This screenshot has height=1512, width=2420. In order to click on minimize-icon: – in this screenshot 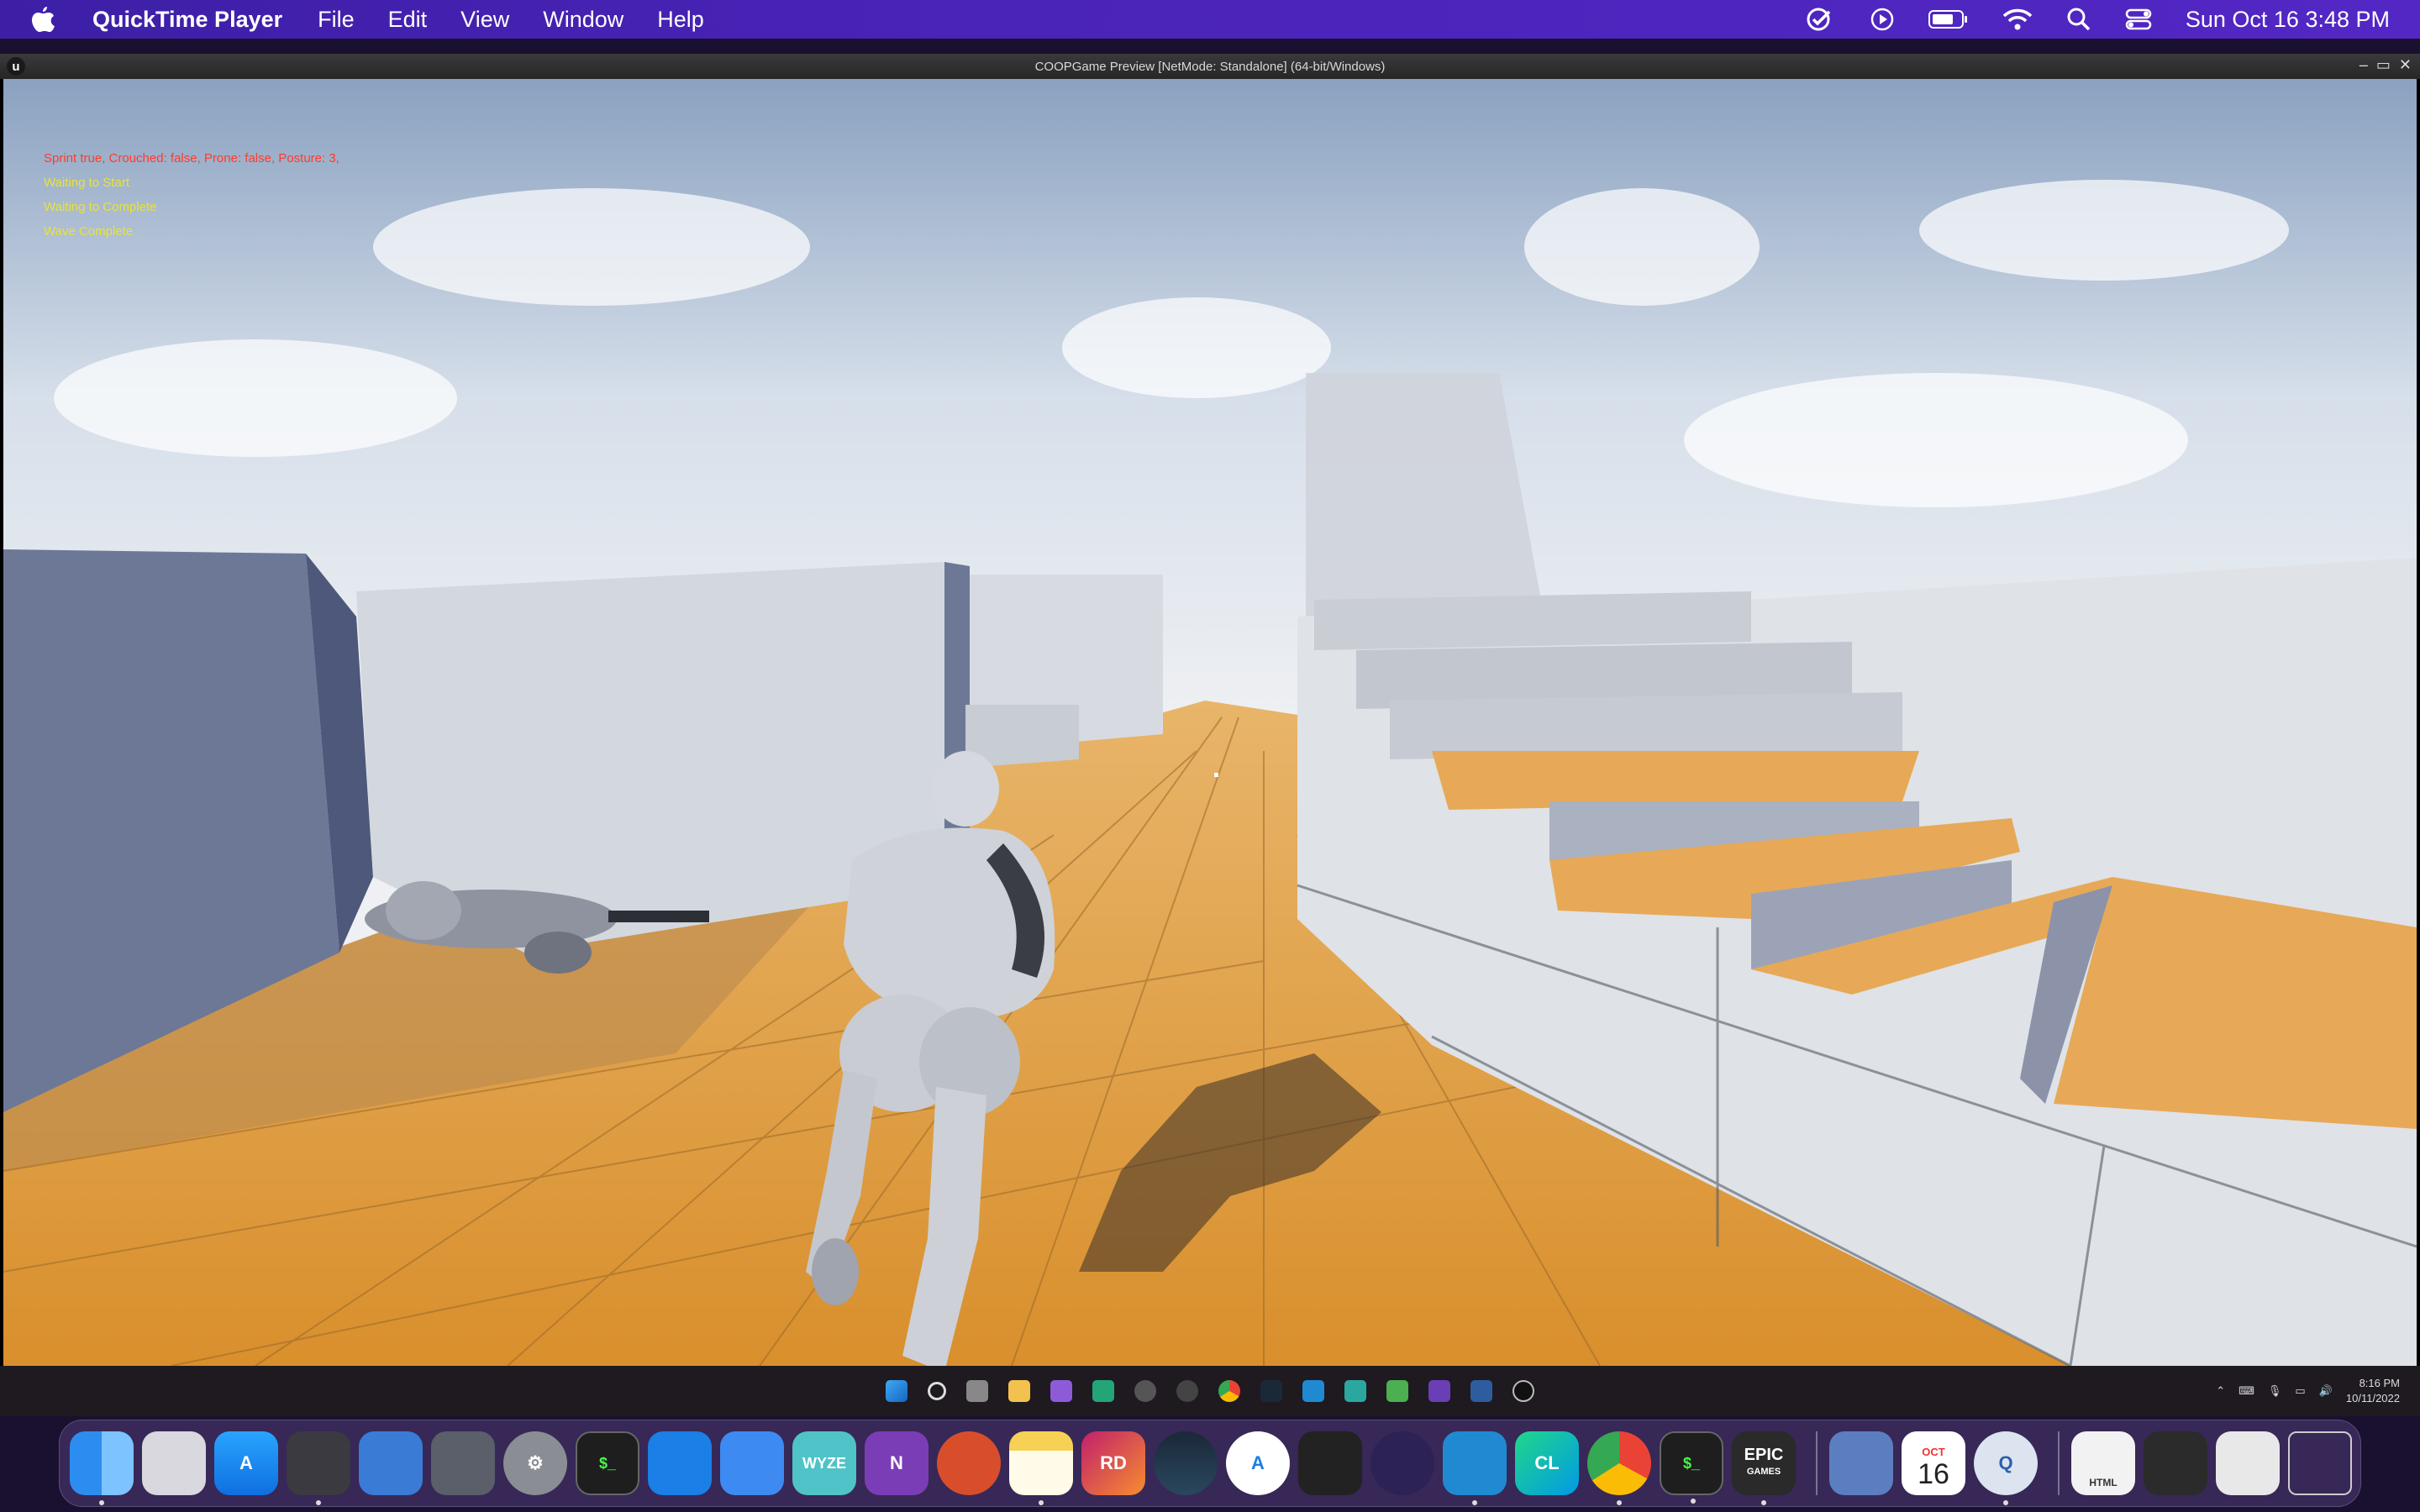, I will do `click(2364, 65)`.